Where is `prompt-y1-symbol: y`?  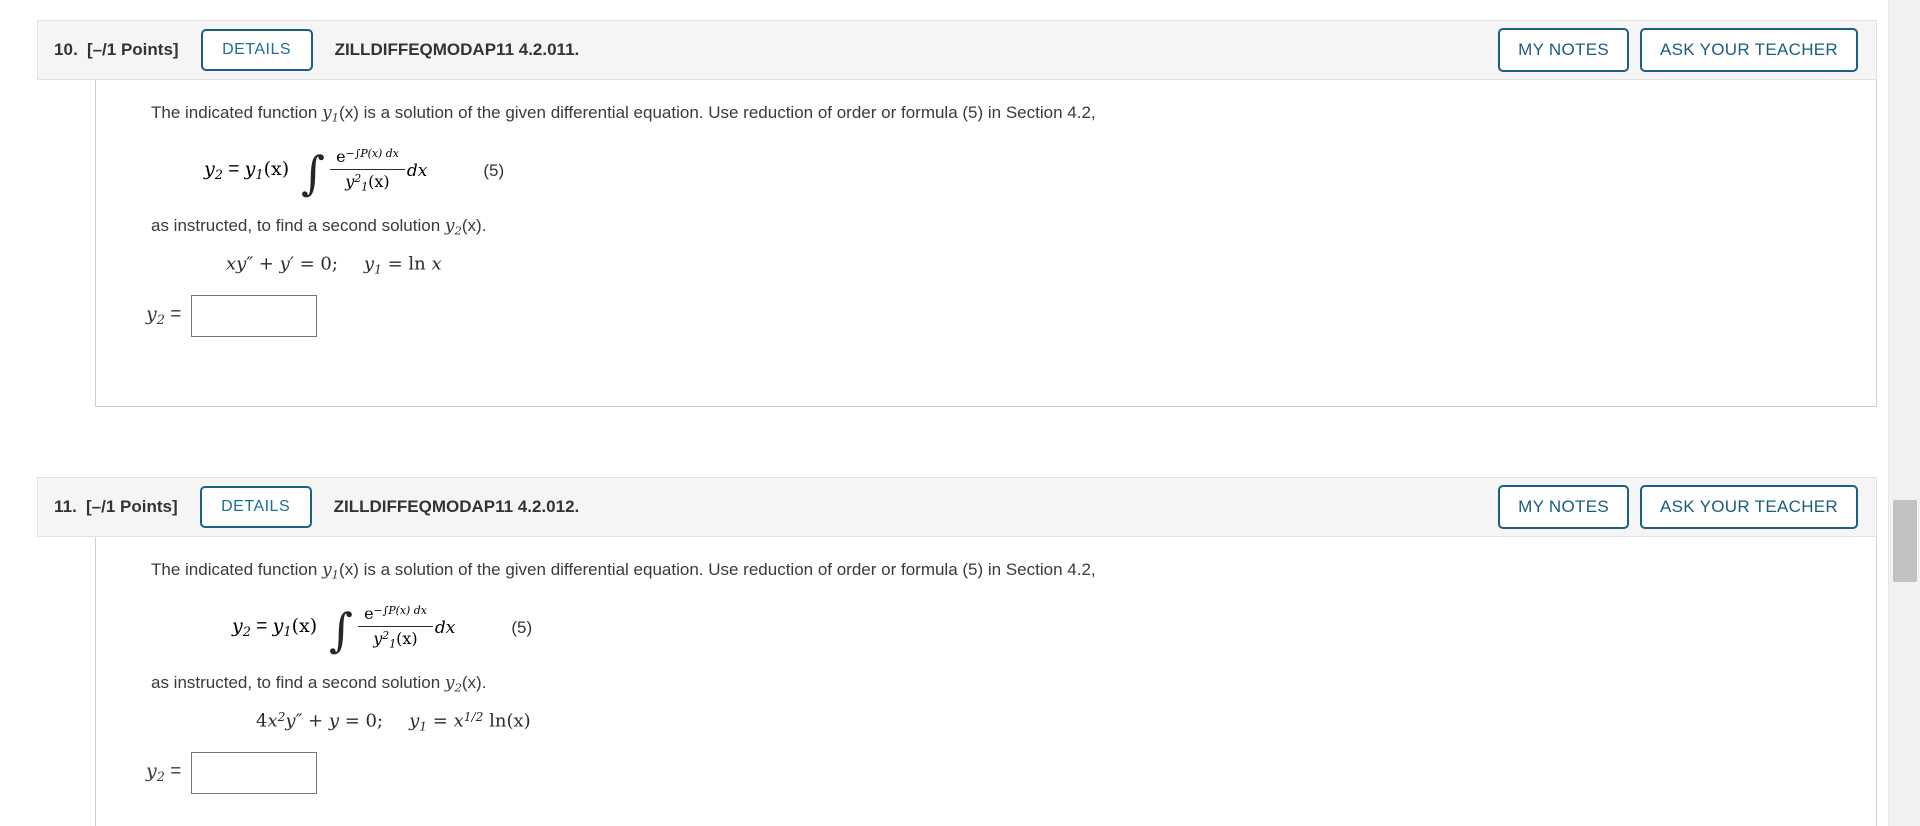
prompt-y1-symbol: y is located at coordinates (327, 113).